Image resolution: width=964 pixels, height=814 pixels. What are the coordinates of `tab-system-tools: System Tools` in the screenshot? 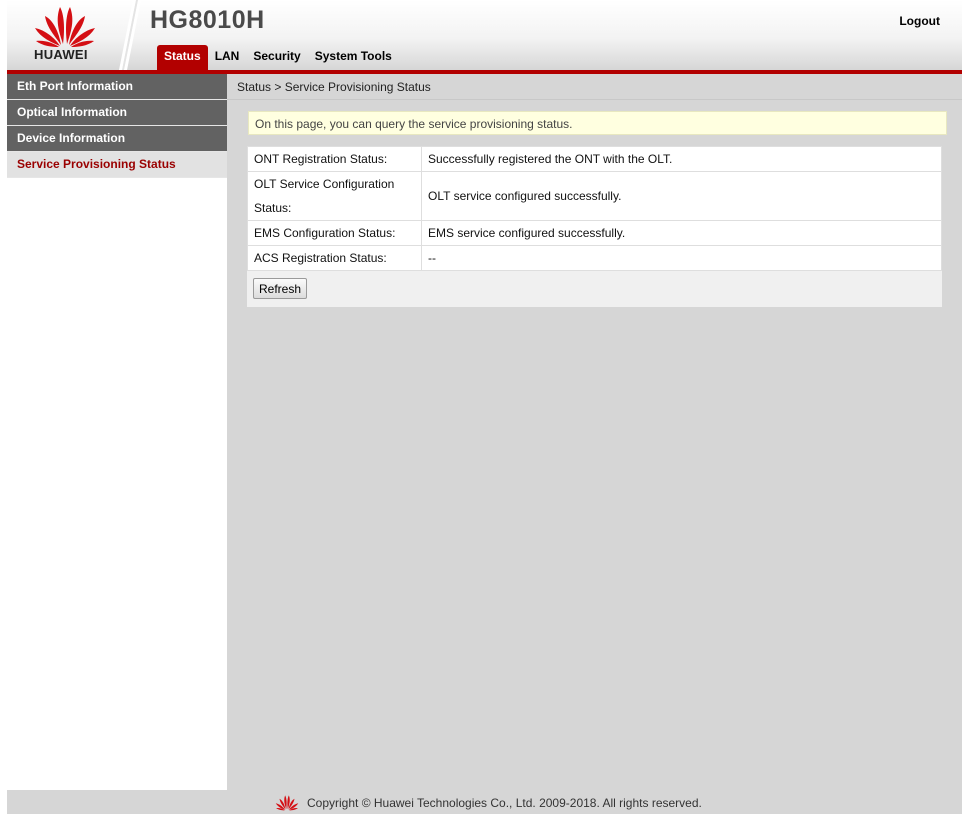 It's located at (353, 56).